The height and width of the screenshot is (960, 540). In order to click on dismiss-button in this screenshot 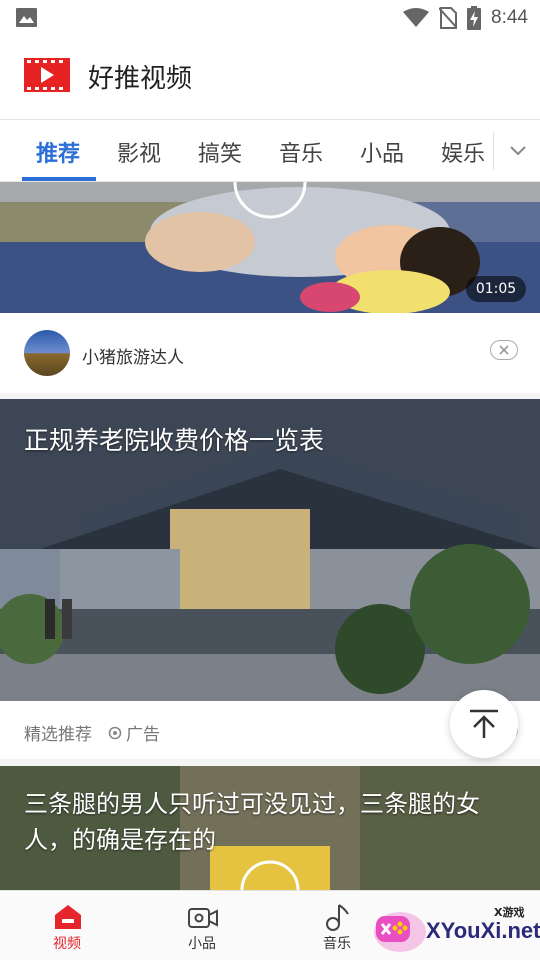, I will do `click(504, 350)`.